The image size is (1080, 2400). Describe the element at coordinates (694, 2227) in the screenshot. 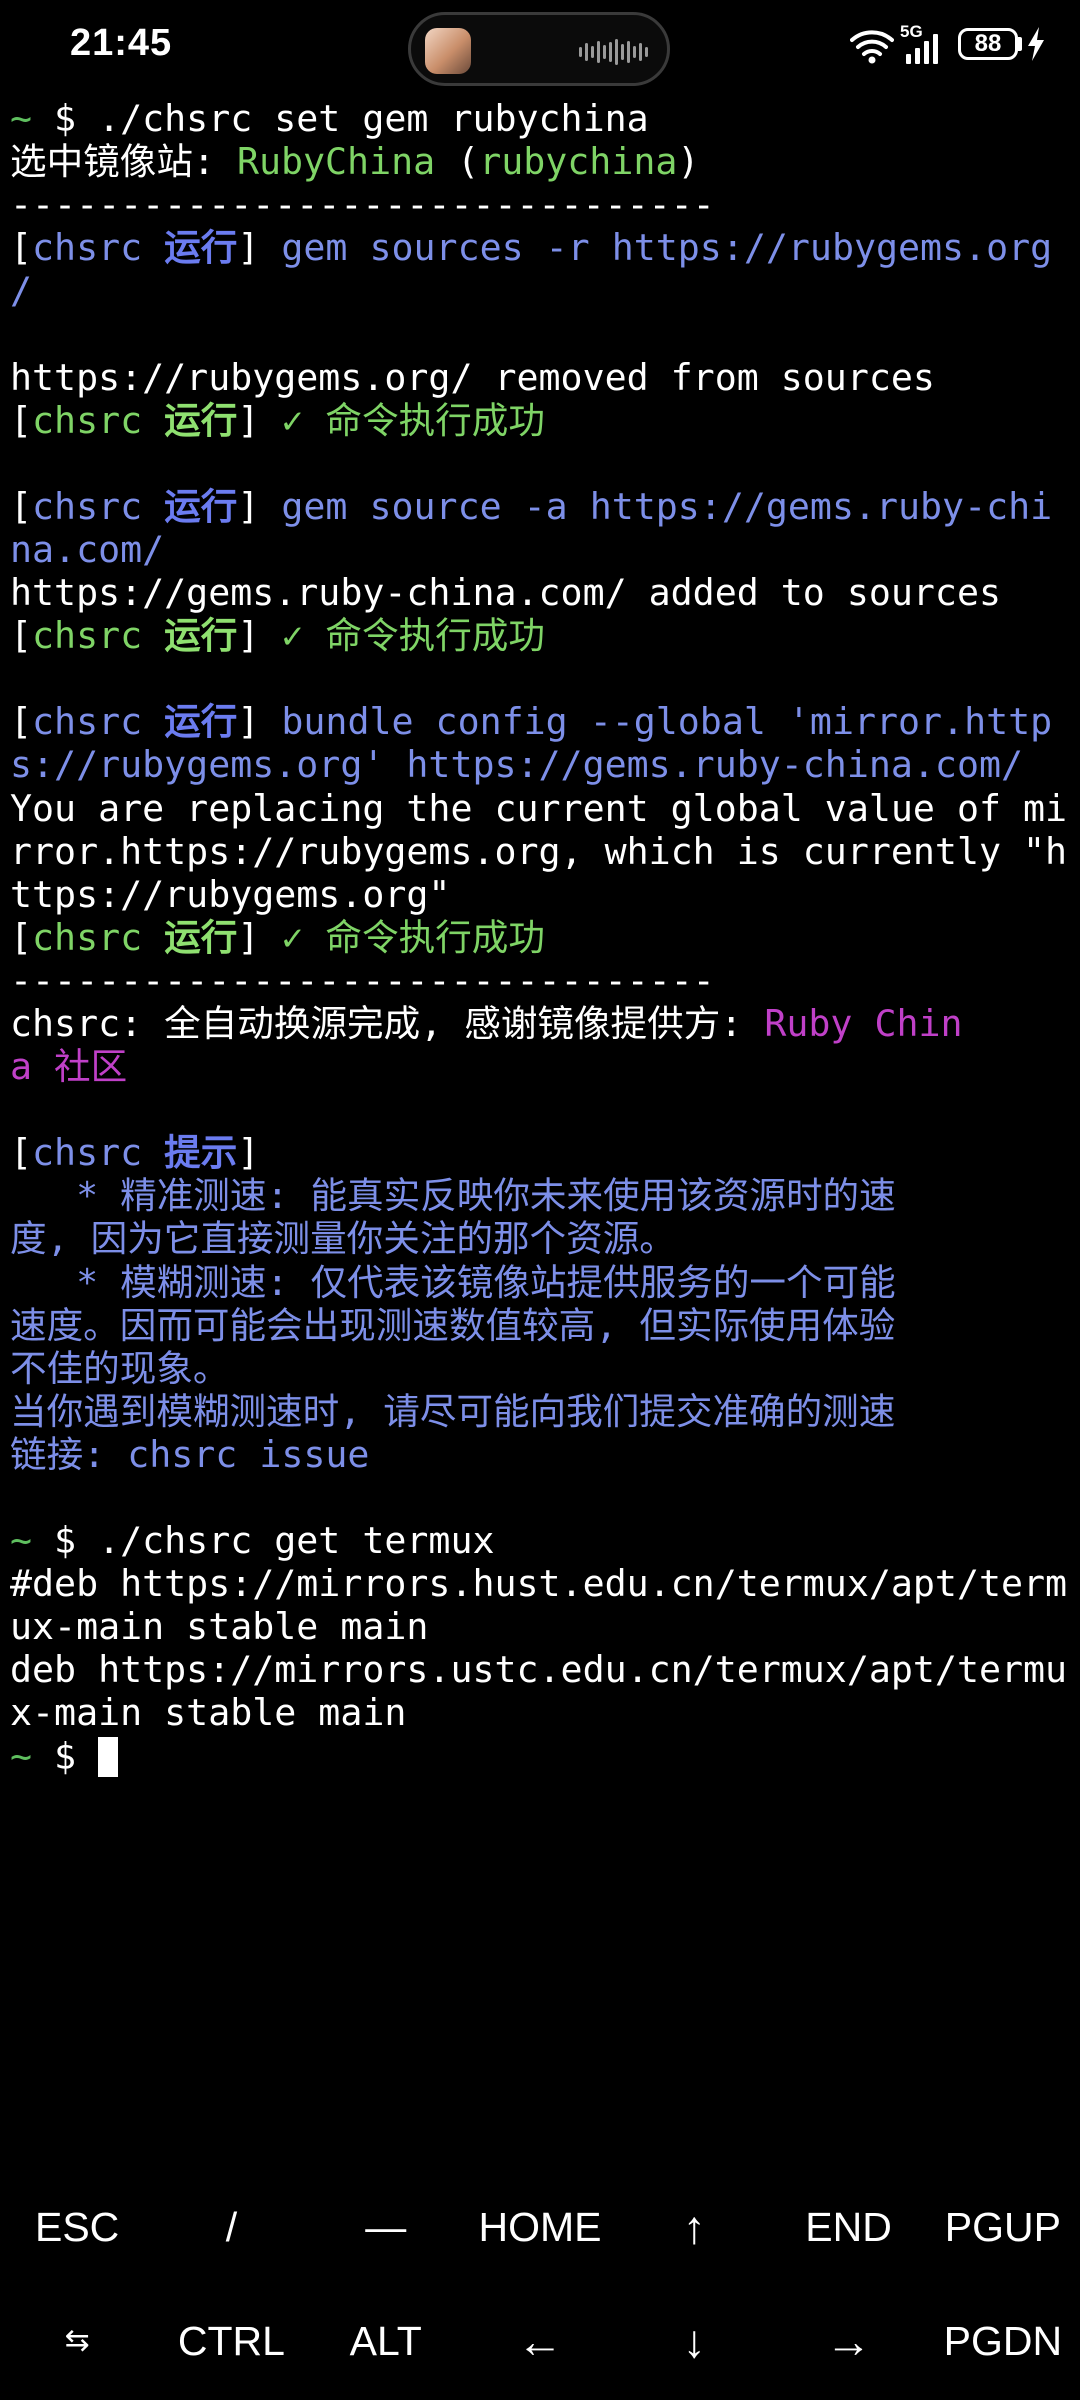

I see `up-arrow-key: ↑` at that location.